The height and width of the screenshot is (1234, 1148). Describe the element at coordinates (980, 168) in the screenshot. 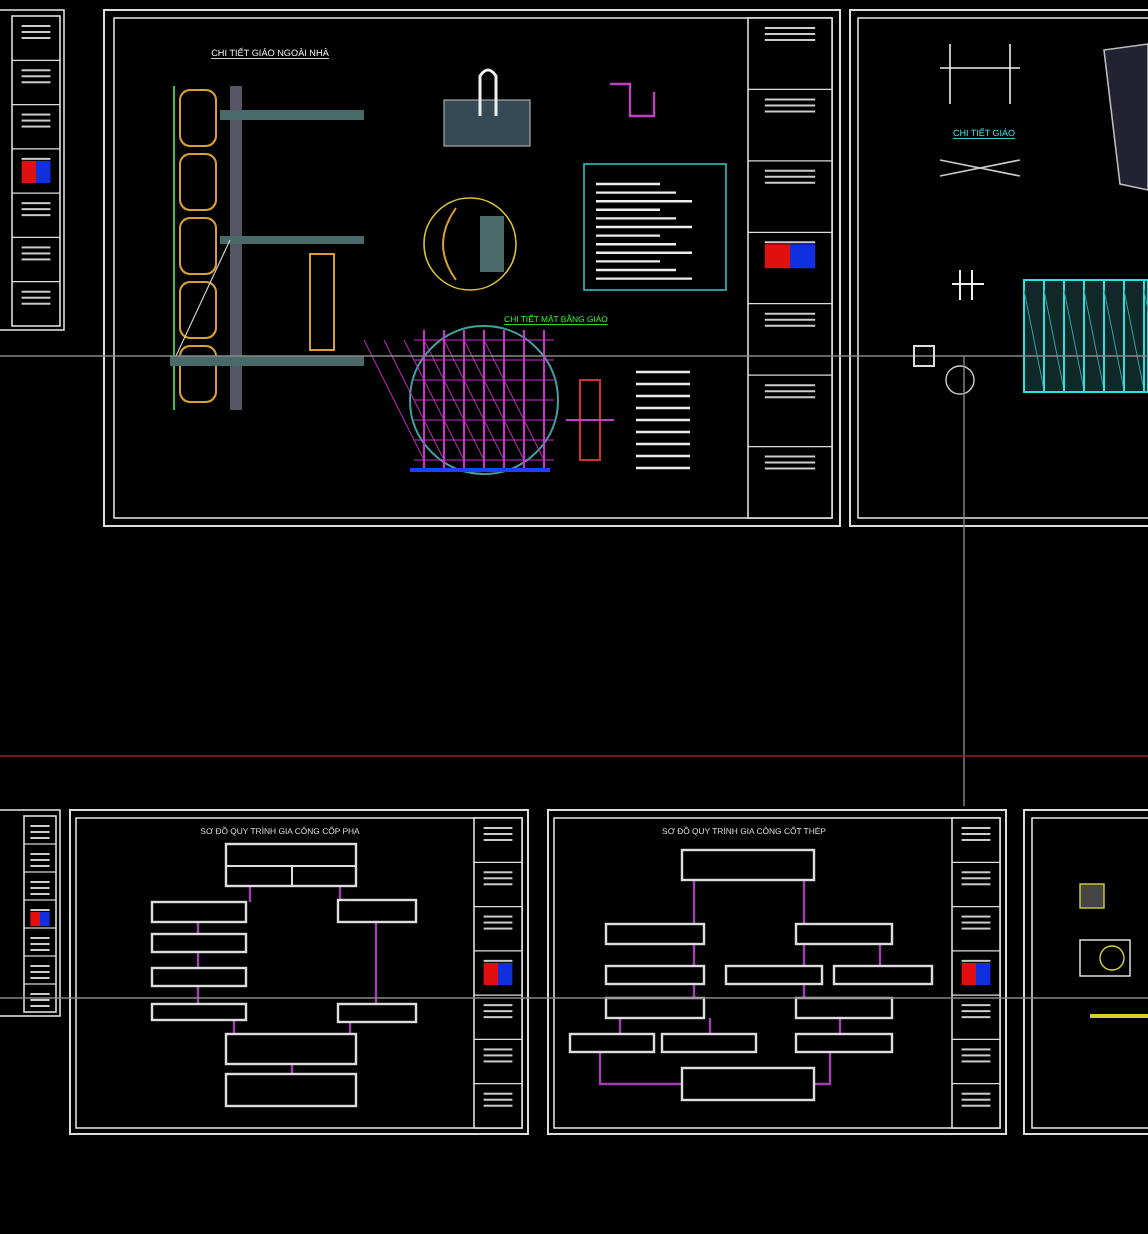

I see `cross-brace-drawing` at that location.